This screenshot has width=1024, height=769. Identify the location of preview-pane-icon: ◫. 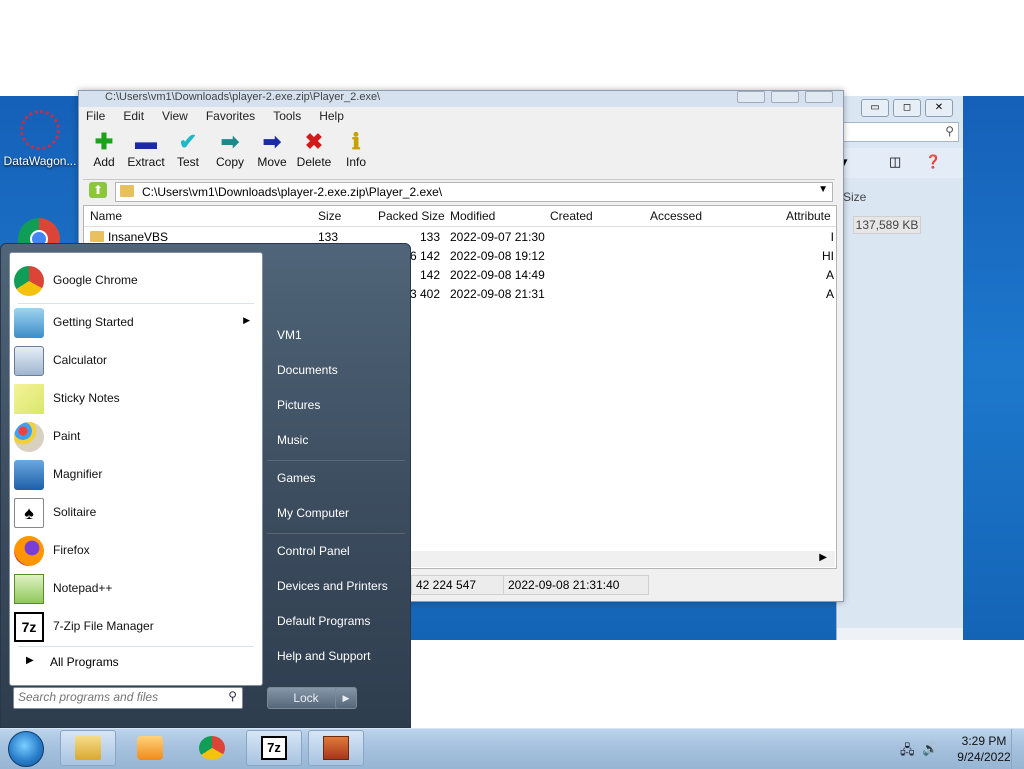
(895, 162).